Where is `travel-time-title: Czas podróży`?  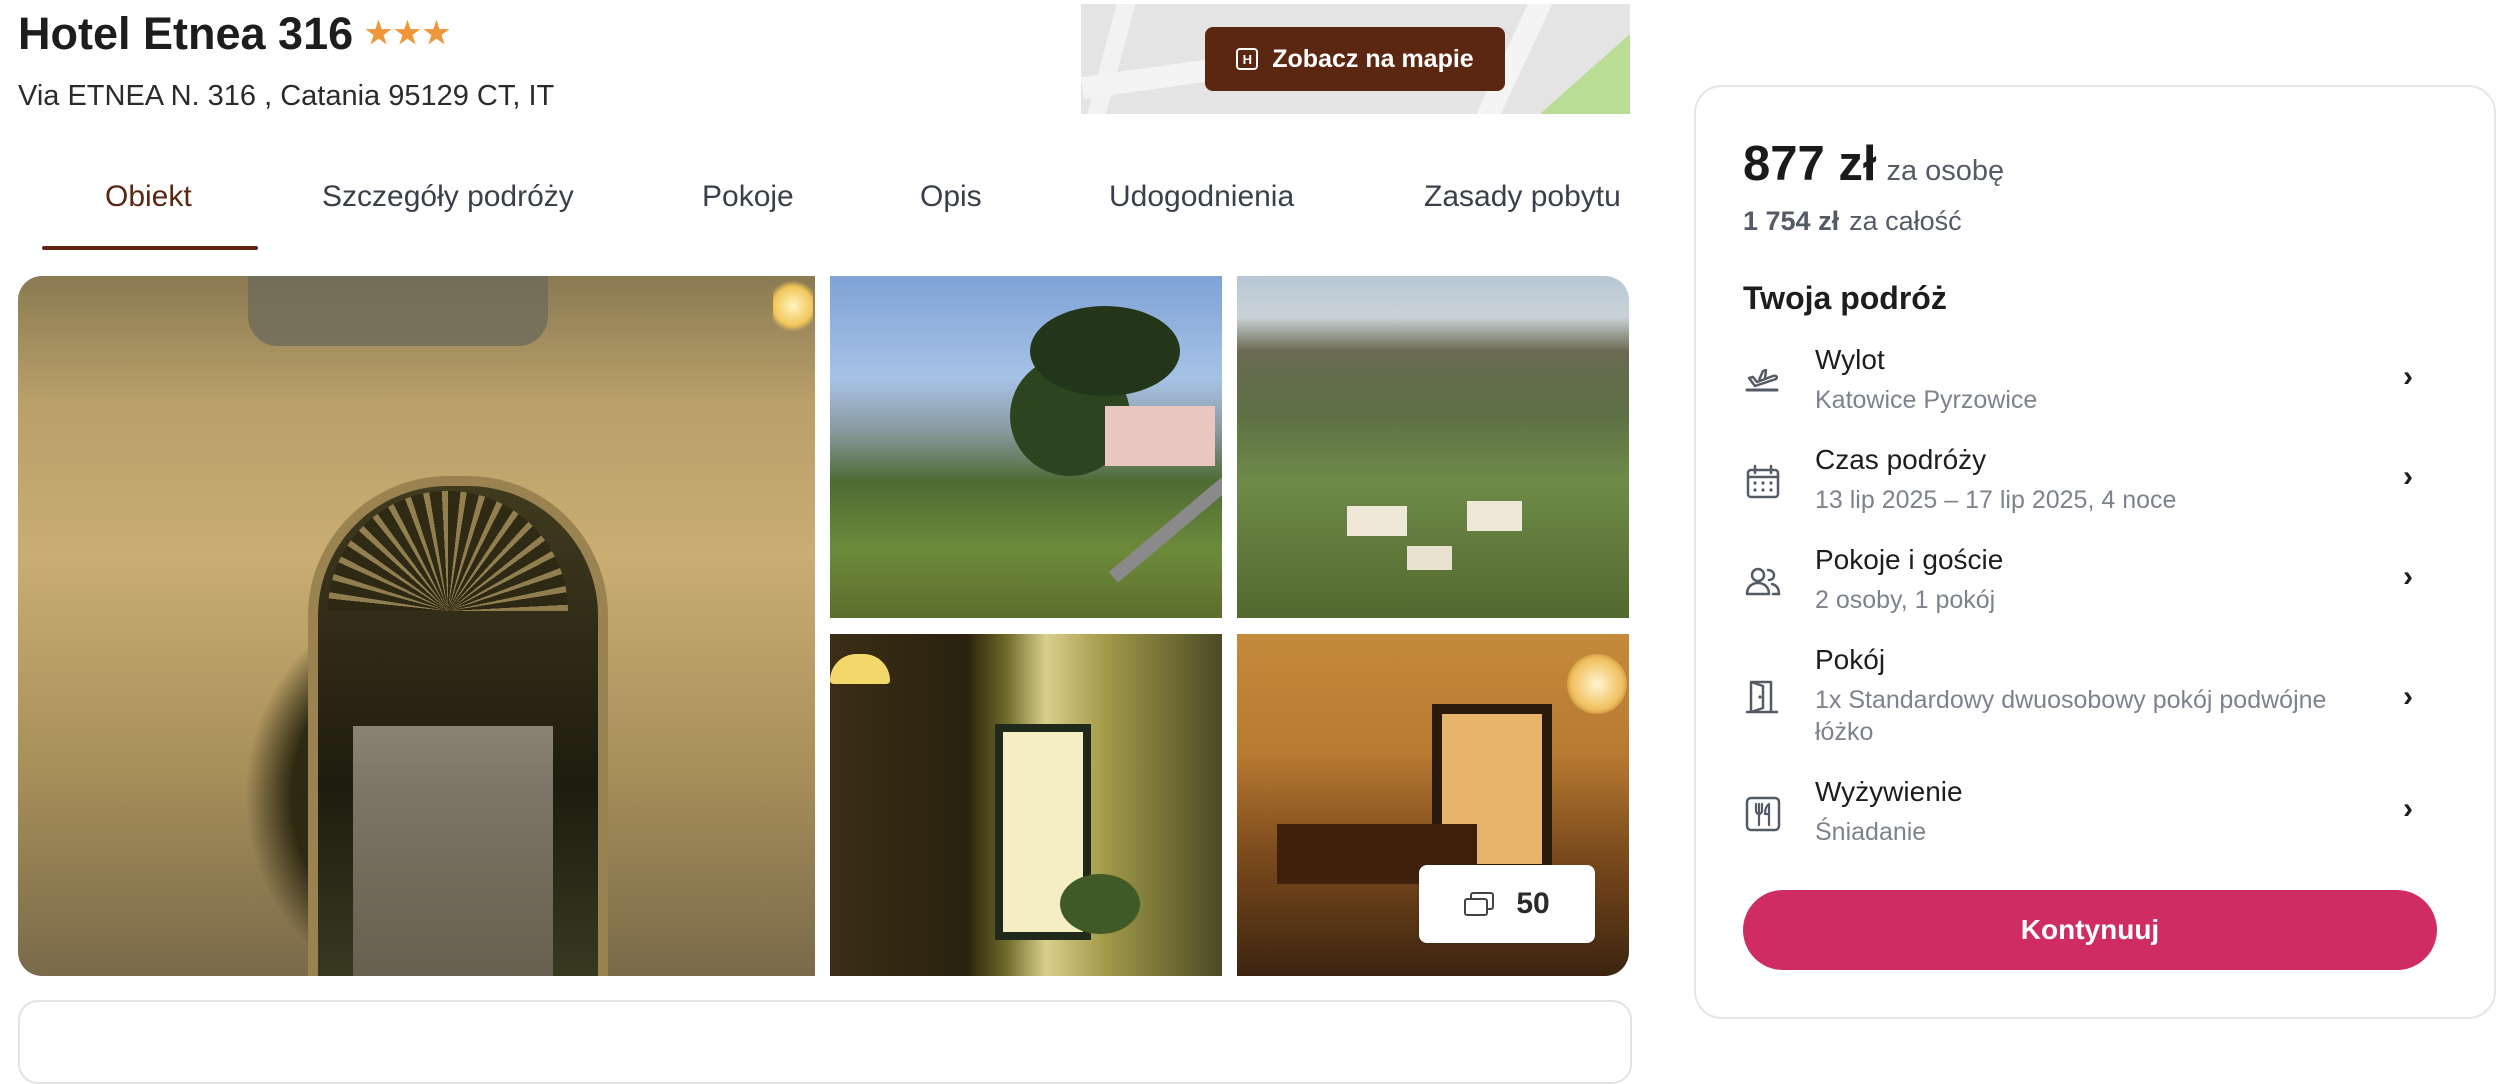 travel-time-title: Czas podróży is located at coordinates (1901, 459).